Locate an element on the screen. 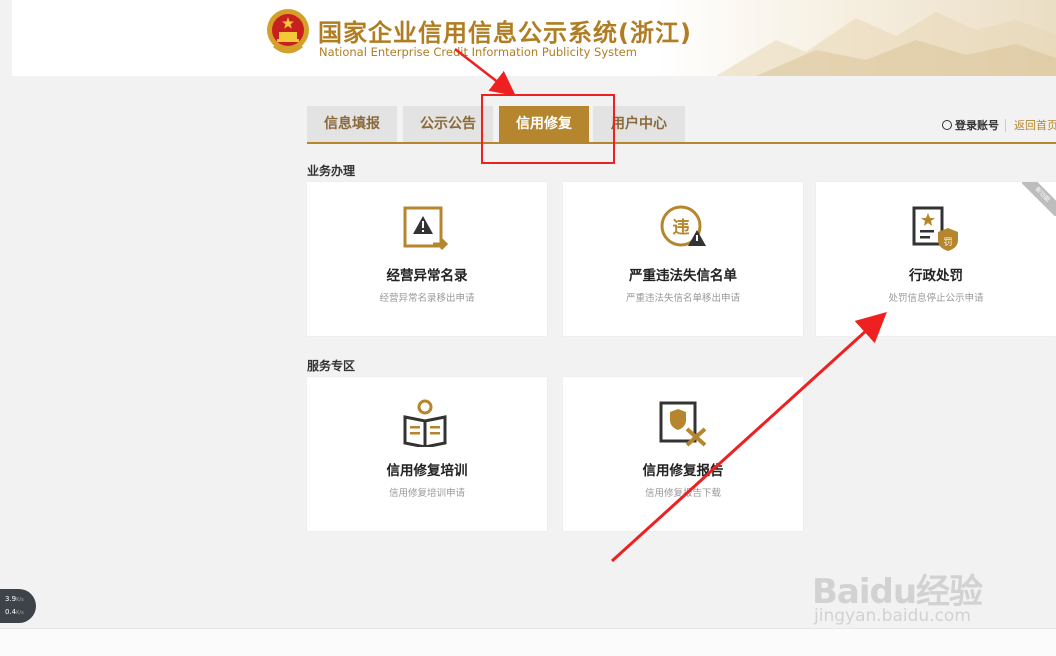 The height and width of the screenshot is (656, 1056). training-book-icon is located at coordinates (427, 424).